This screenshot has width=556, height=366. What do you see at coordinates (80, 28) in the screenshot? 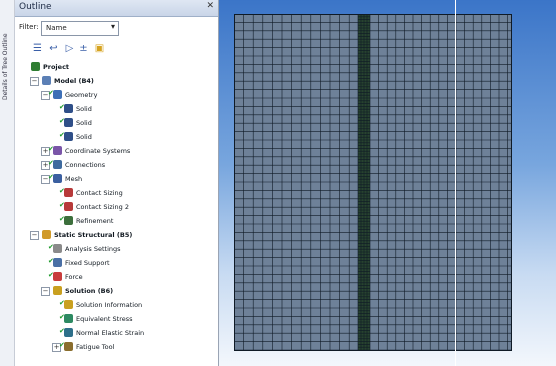
I see `filter-select: Name ▾` at bounding box center [80, 28].